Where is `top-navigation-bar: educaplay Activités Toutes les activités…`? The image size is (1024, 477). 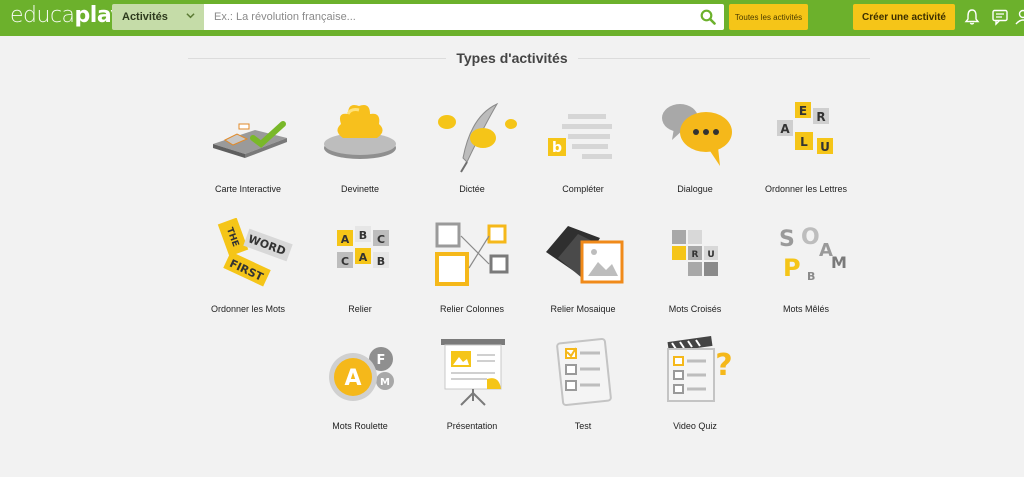
top-navigation-bar: educaplay Activités Toutes les activités… is located at coordinates (512, 18).